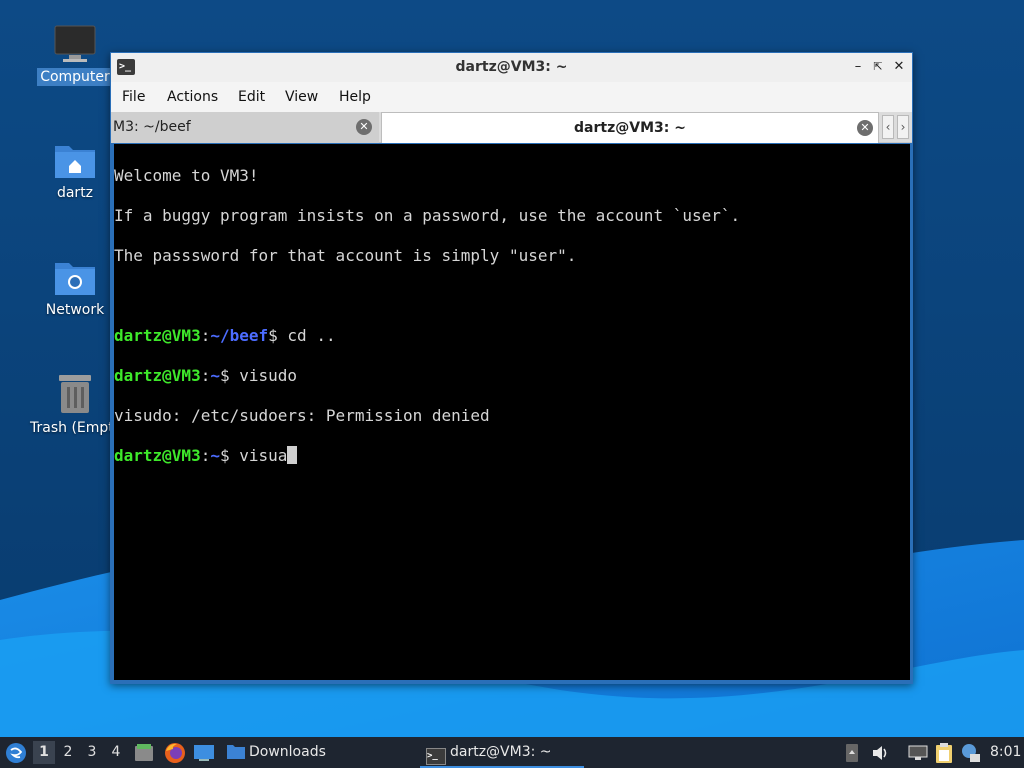 The height and width of the screenshot is (768, 1024). Describe the element at coordinates (258, 455) in the screenshot. I see `prompt-input: visua` at that location.